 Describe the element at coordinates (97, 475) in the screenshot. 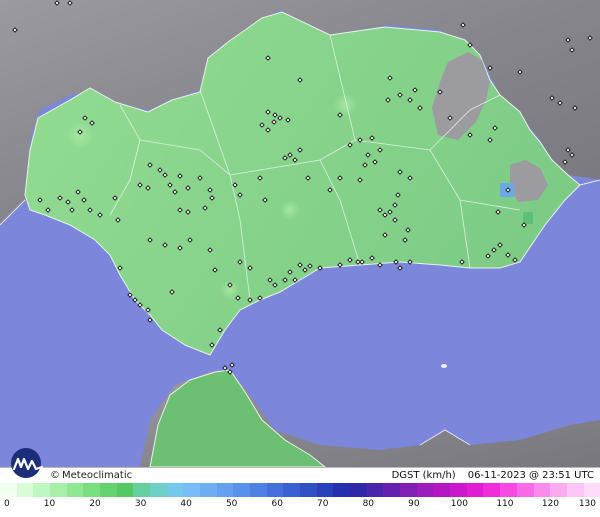

I see `brand-name: Meteoclimatic` at that location.